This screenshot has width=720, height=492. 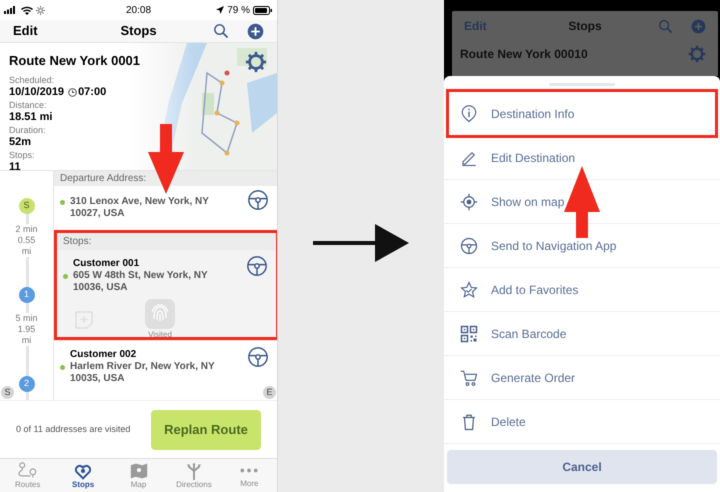 I want to click on info-pin-icon, so click(x=469, y=113).